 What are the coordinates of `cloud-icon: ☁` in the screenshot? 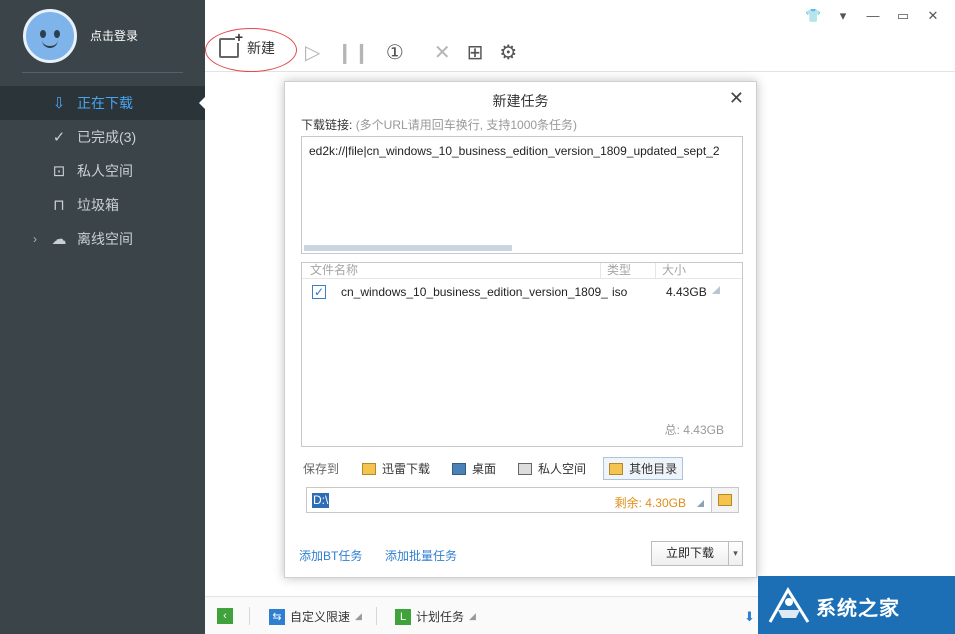 It's located at (59, 239).